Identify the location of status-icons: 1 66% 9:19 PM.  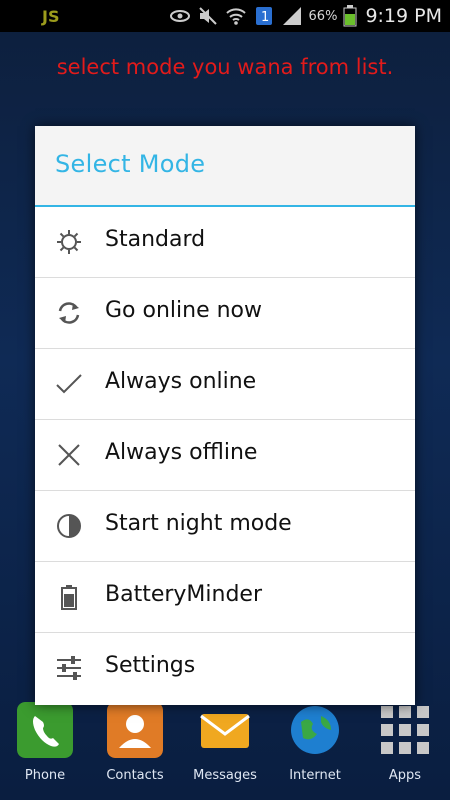
(305, 16).